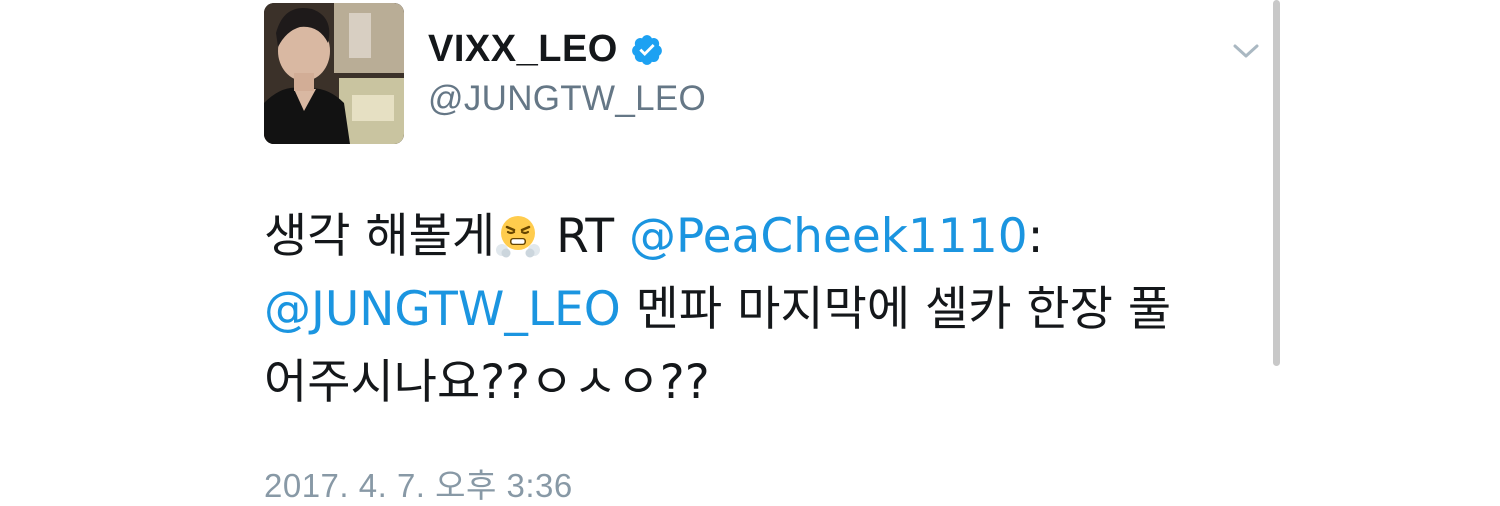 The height and width of the screenshot is (506, 1500). What do you see at coordinates (442, 309) in the screenshot?
I see `mention-link-jungtw-leo: @JUNGTW_LEO` at bounding box center [442, 309].